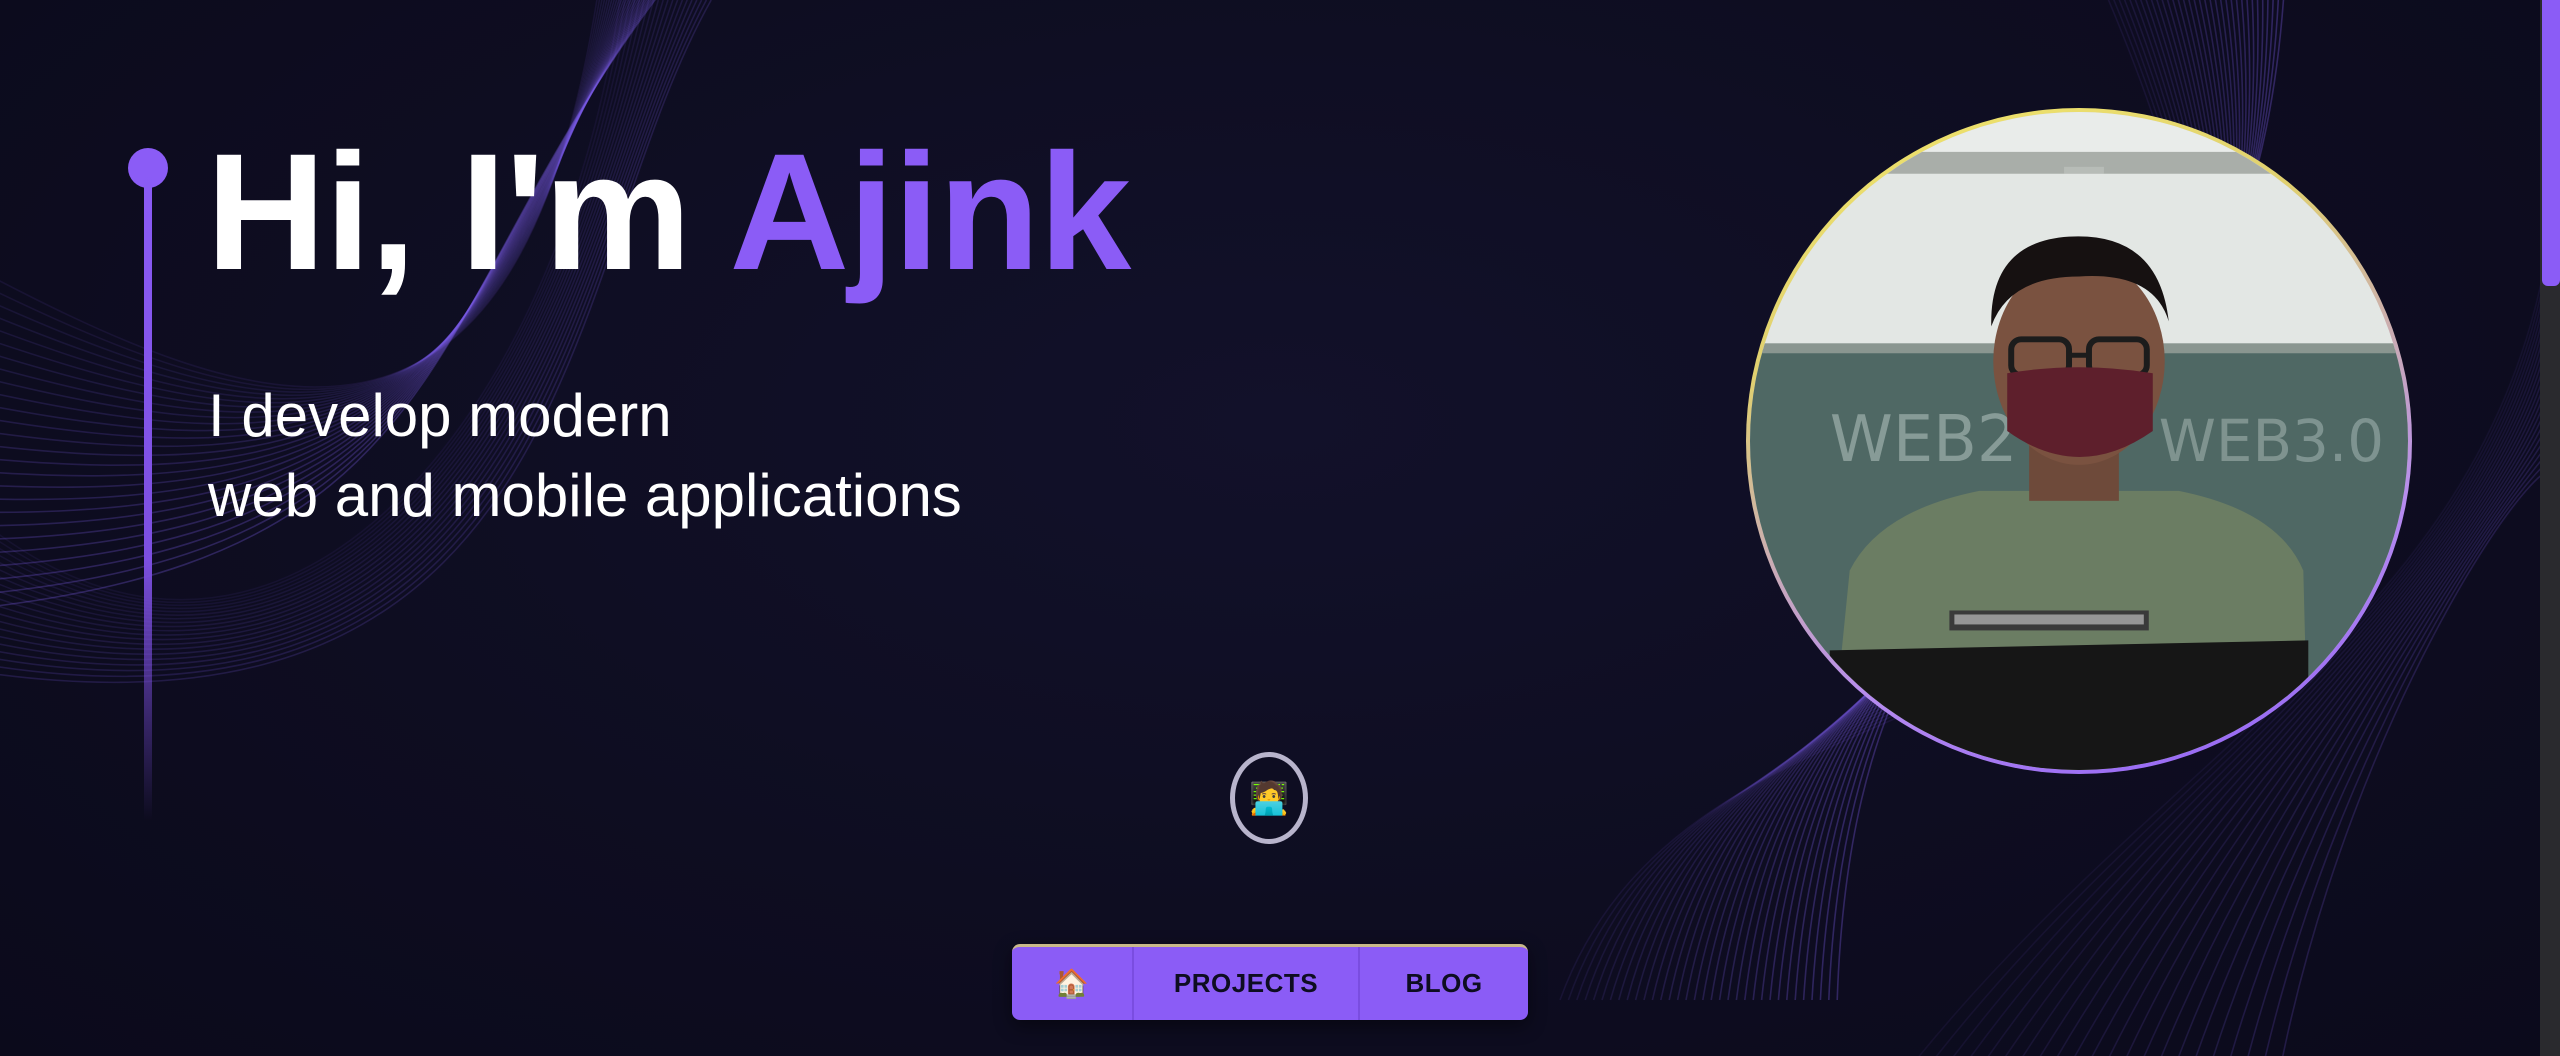 This screenshot has height=1056, width=2560. I want to click on bottom-navbar: 🏠 PROJECTS BLOG, so click(1270, 982).